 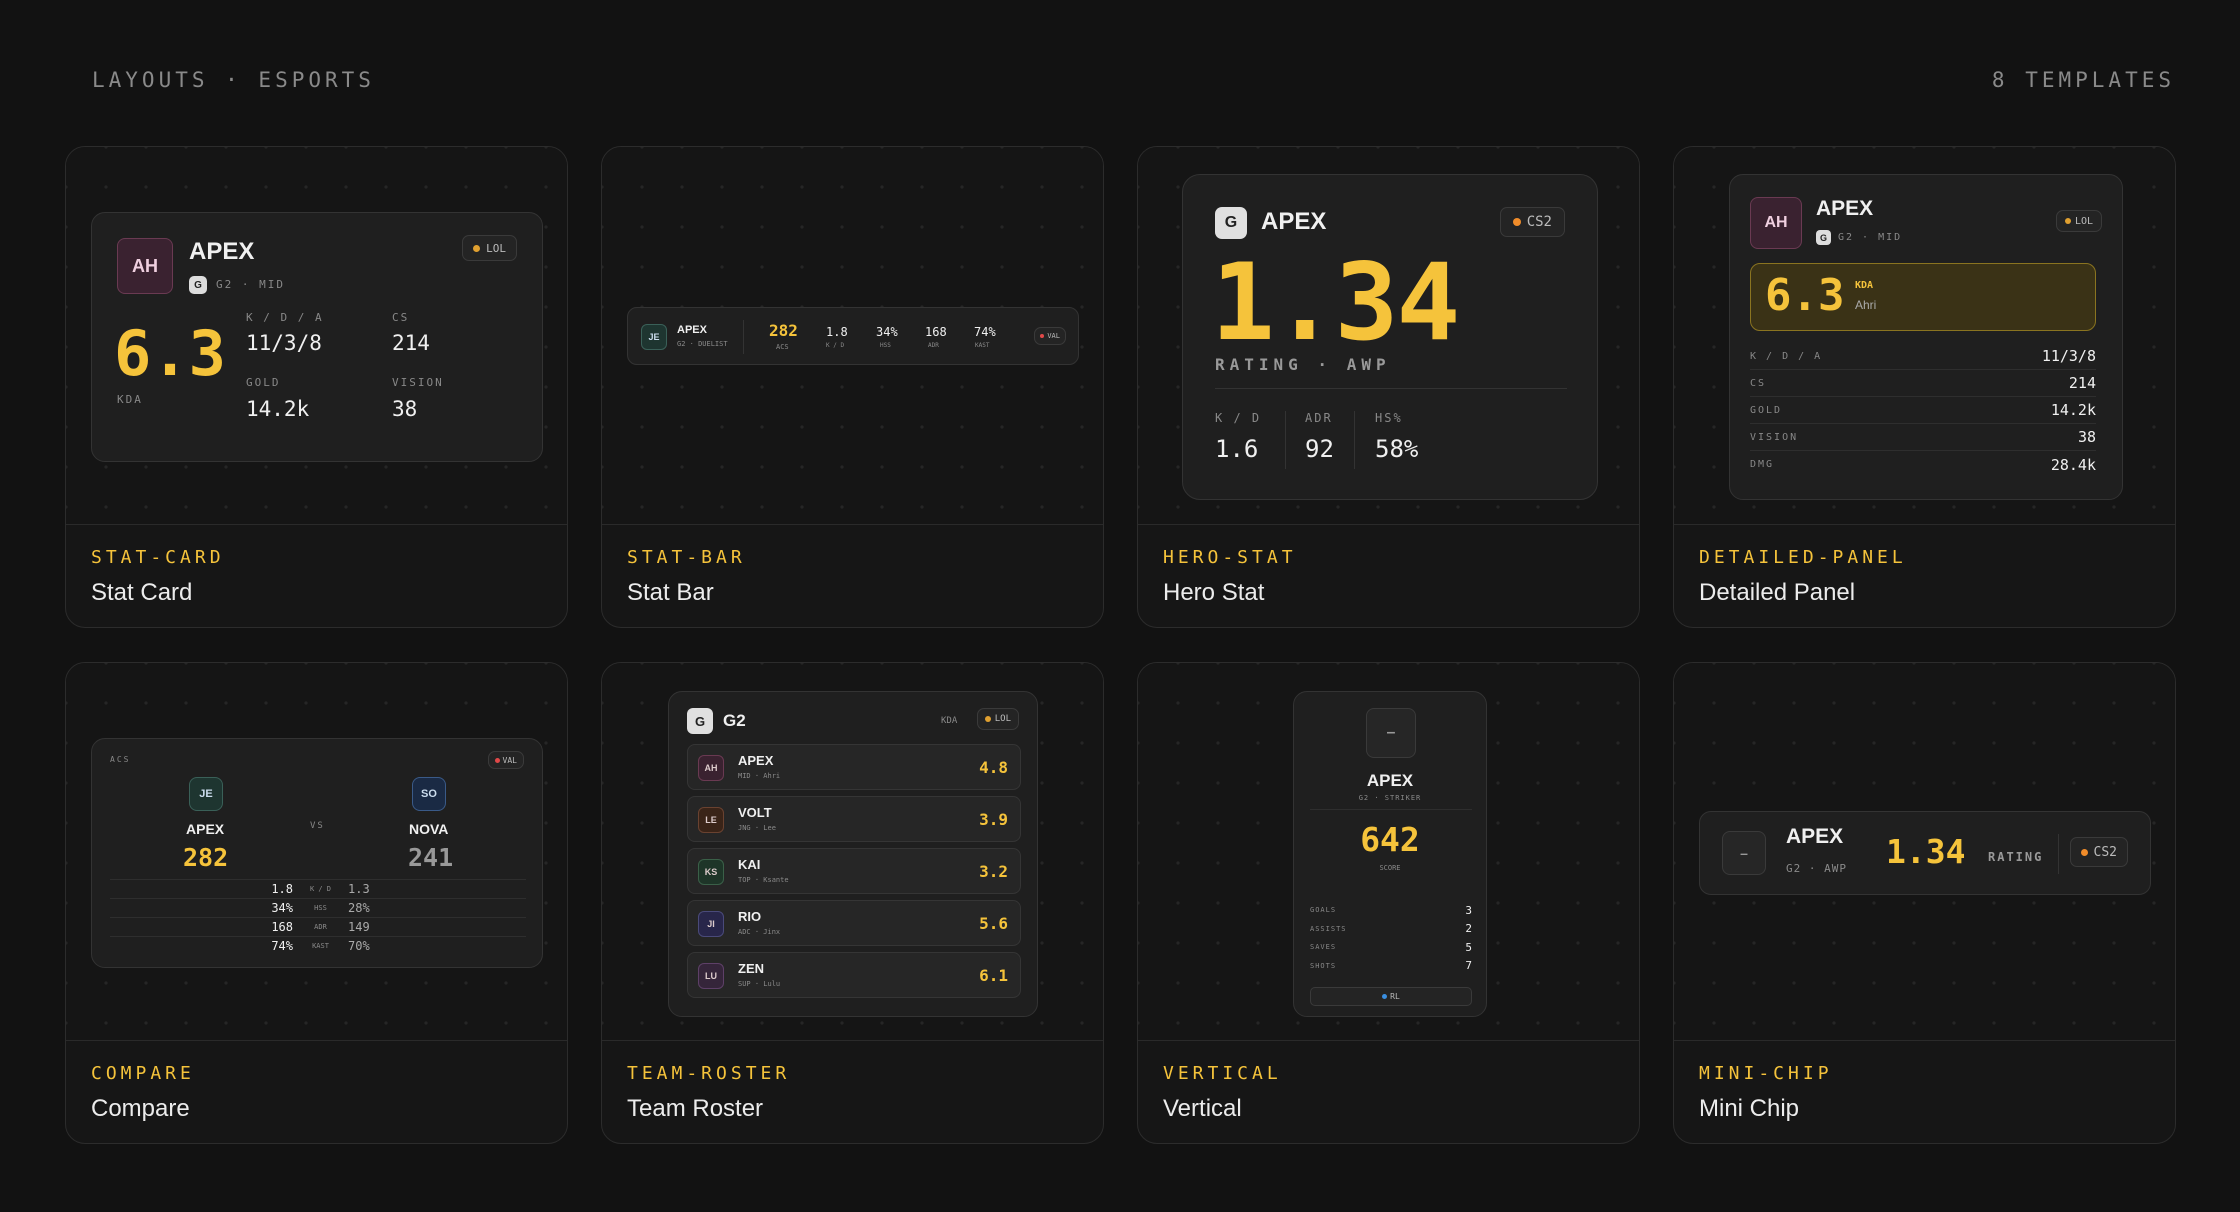 What do you see at coordinates (670, 592) in the screenshot?
I see `template-name: Stat Bar` at bounding box center [670, 592].